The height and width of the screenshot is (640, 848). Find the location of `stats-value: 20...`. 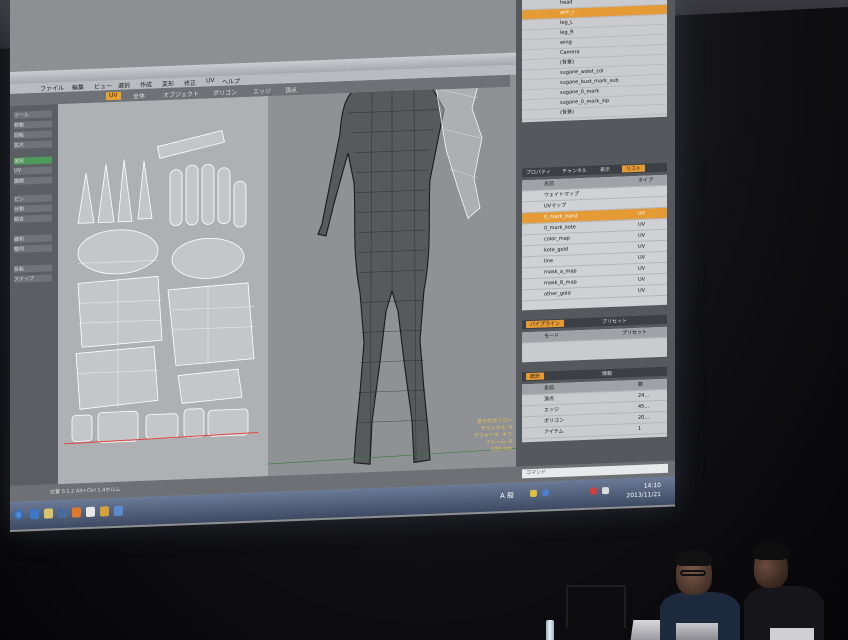

stats-value: 20... is located at coordinates (644, 417).